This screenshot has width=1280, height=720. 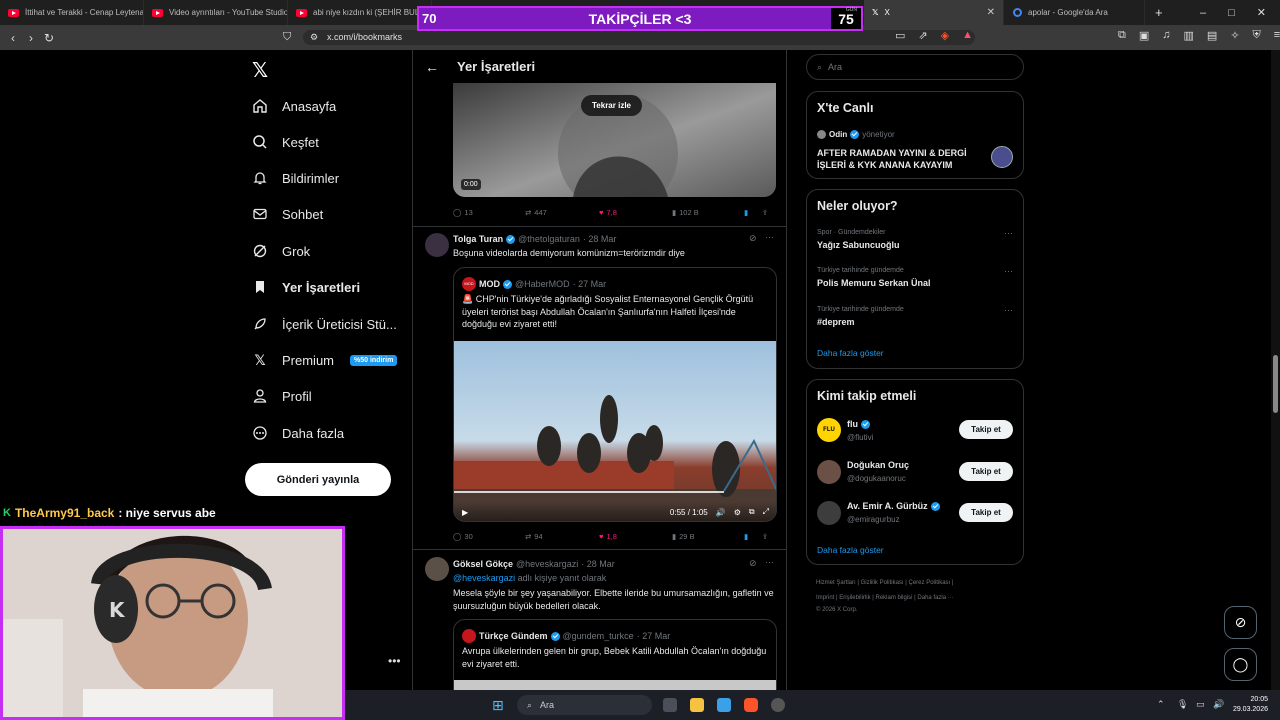 What do you see at coordinates (611, 105) in the screenshot?
I see `replay-button: Tekrar izle` at bounding box center [611, 105].